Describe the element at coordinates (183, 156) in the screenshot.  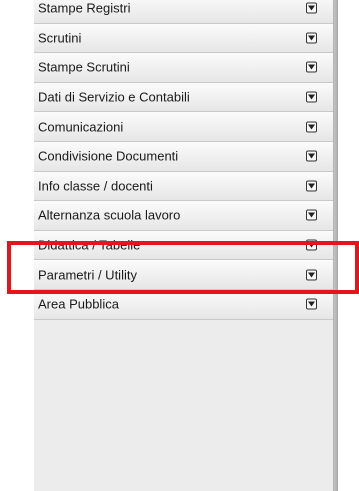
I see `menu-item-condivisione-documenti: Condivisione Documenti` at that location.